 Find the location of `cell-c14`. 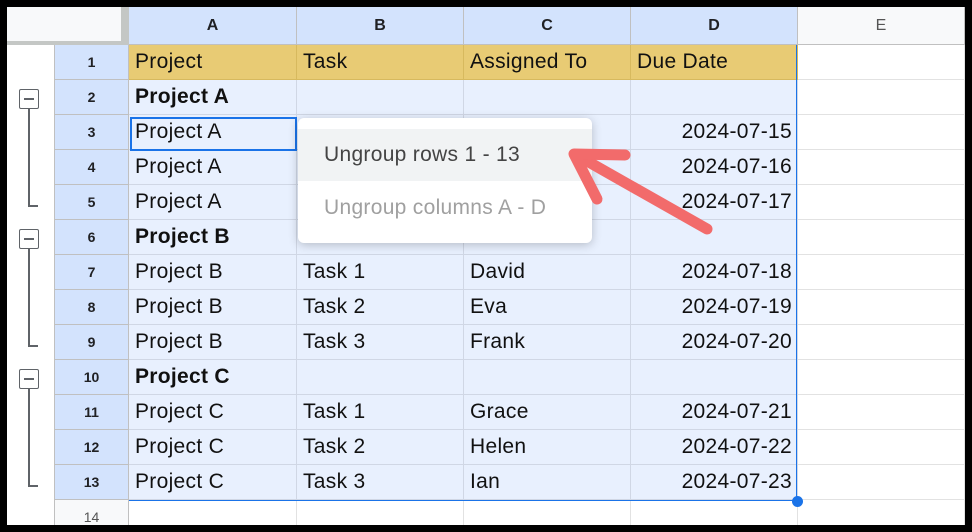

cell-c14 is located at coordinates (547, 512).